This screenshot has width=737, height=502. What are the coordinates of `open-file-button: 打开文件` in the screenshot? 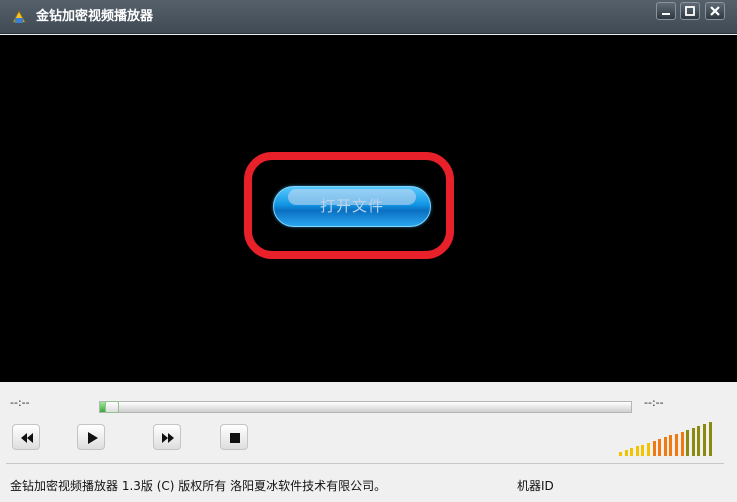 It's located at (352, 206).